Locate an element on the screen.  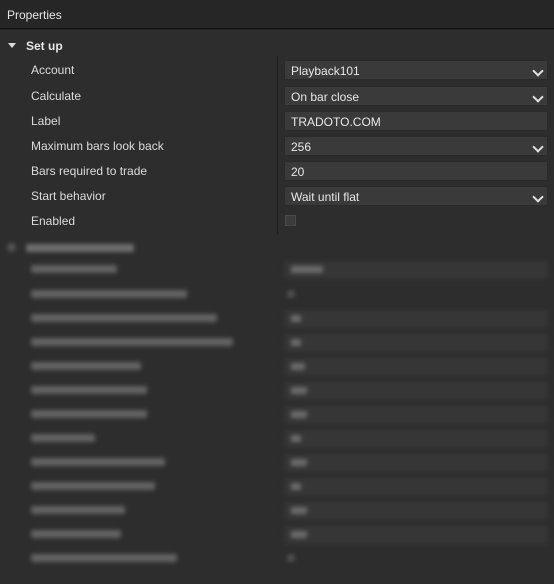
property-row-max-bars-look-back: Maximum bars look back 256 is located at coordinates (277, 146).